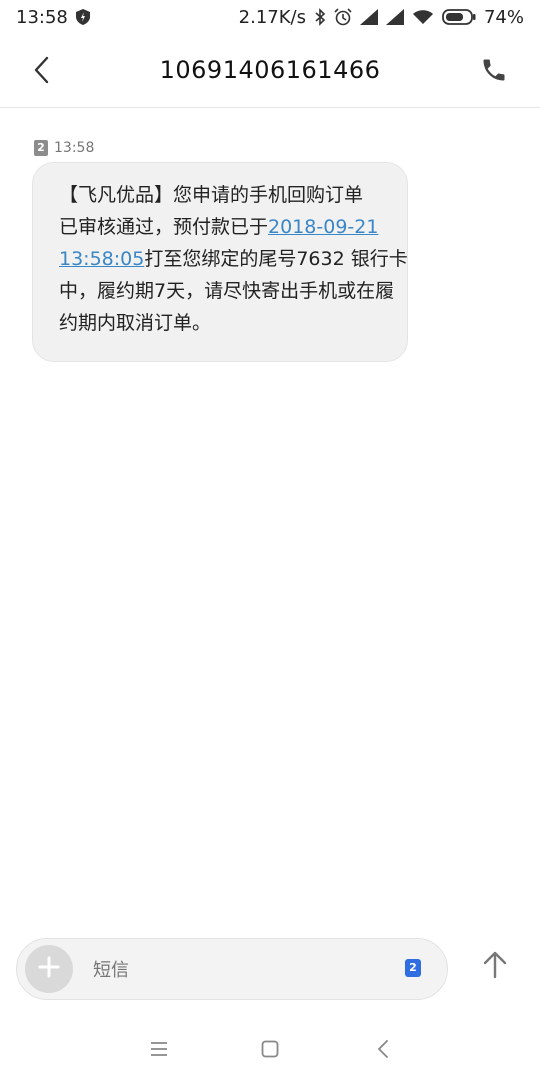 This screenshot has height=1080, width=540. I want to click on message-input, so click(233, 970).